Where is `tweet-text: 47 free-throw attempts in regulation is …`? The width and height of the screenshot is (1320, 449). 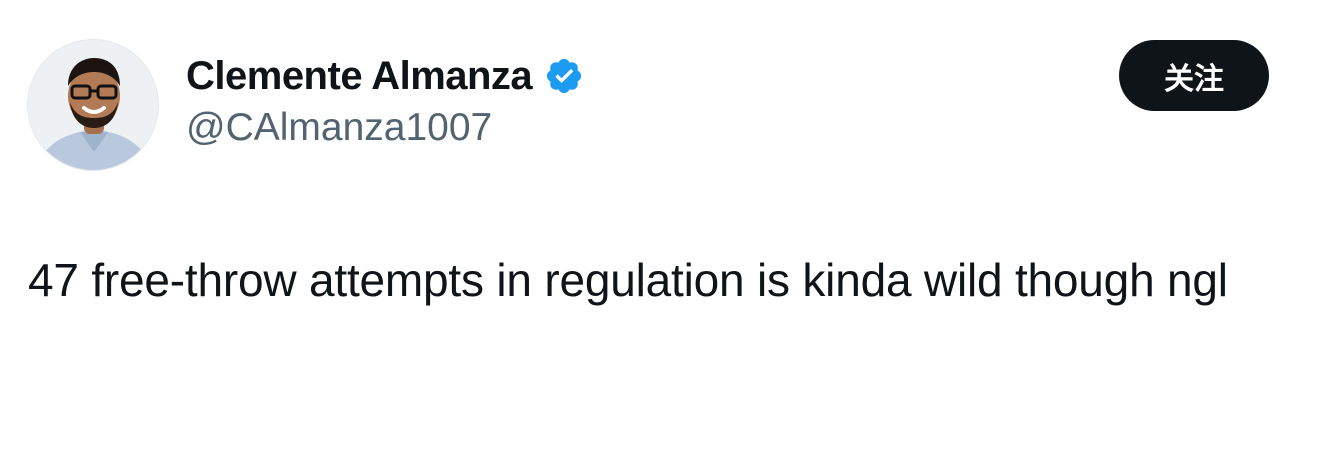 tweet-text: 47 free-throw attempts in regulation is … is located at coordinates (628, 280).